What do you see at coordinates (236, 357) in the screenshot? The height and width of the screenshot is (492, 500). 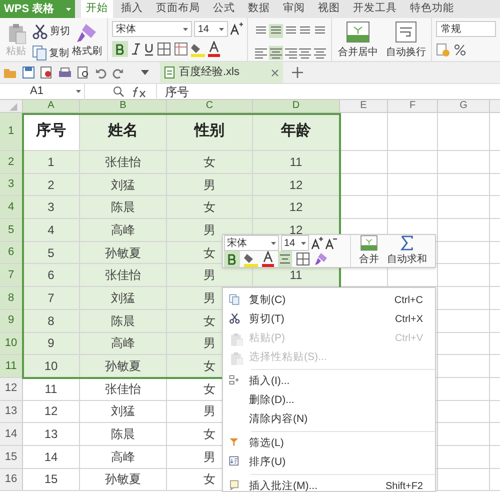 I see `clipboard-icon` at bounding box center [236, 357].